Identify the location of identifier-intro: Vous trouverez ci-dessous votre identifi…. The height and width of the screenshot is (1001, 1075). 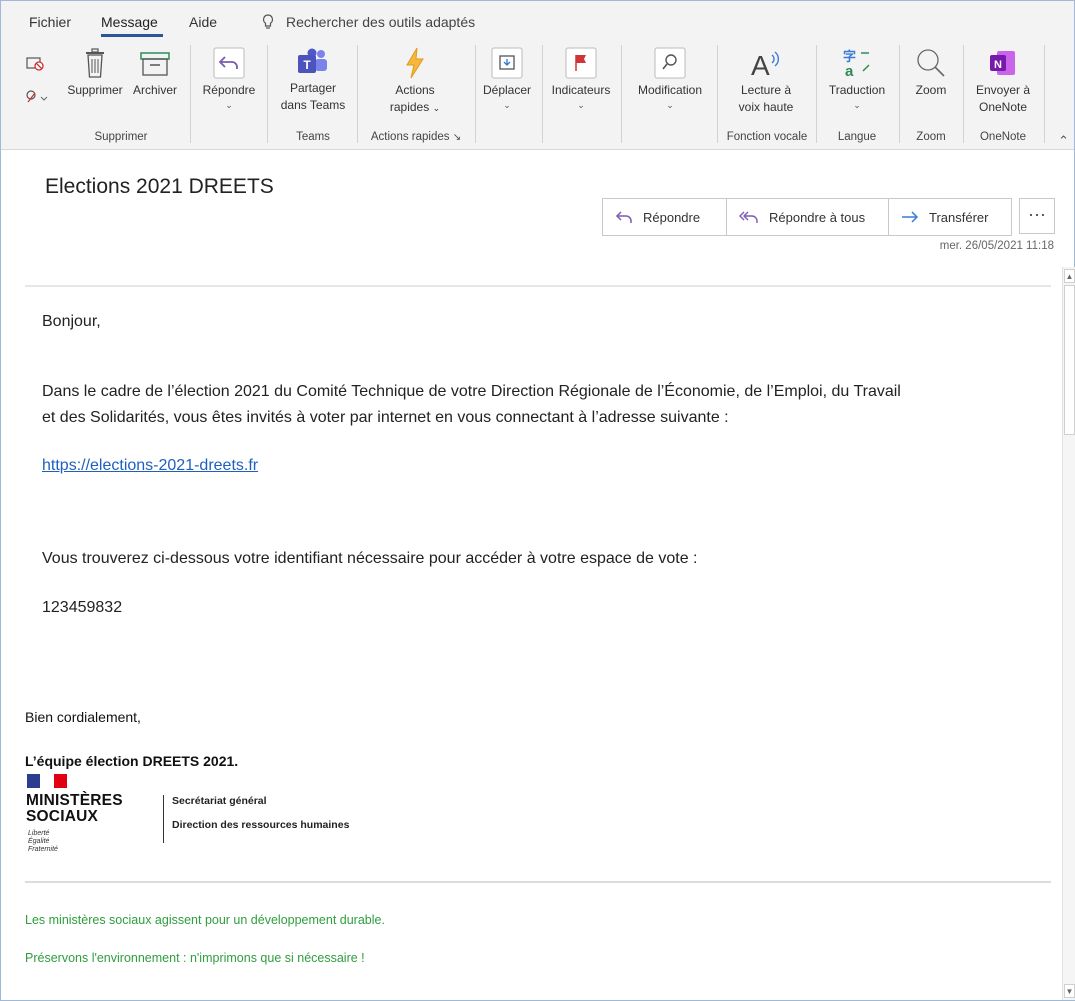
(370, 558).